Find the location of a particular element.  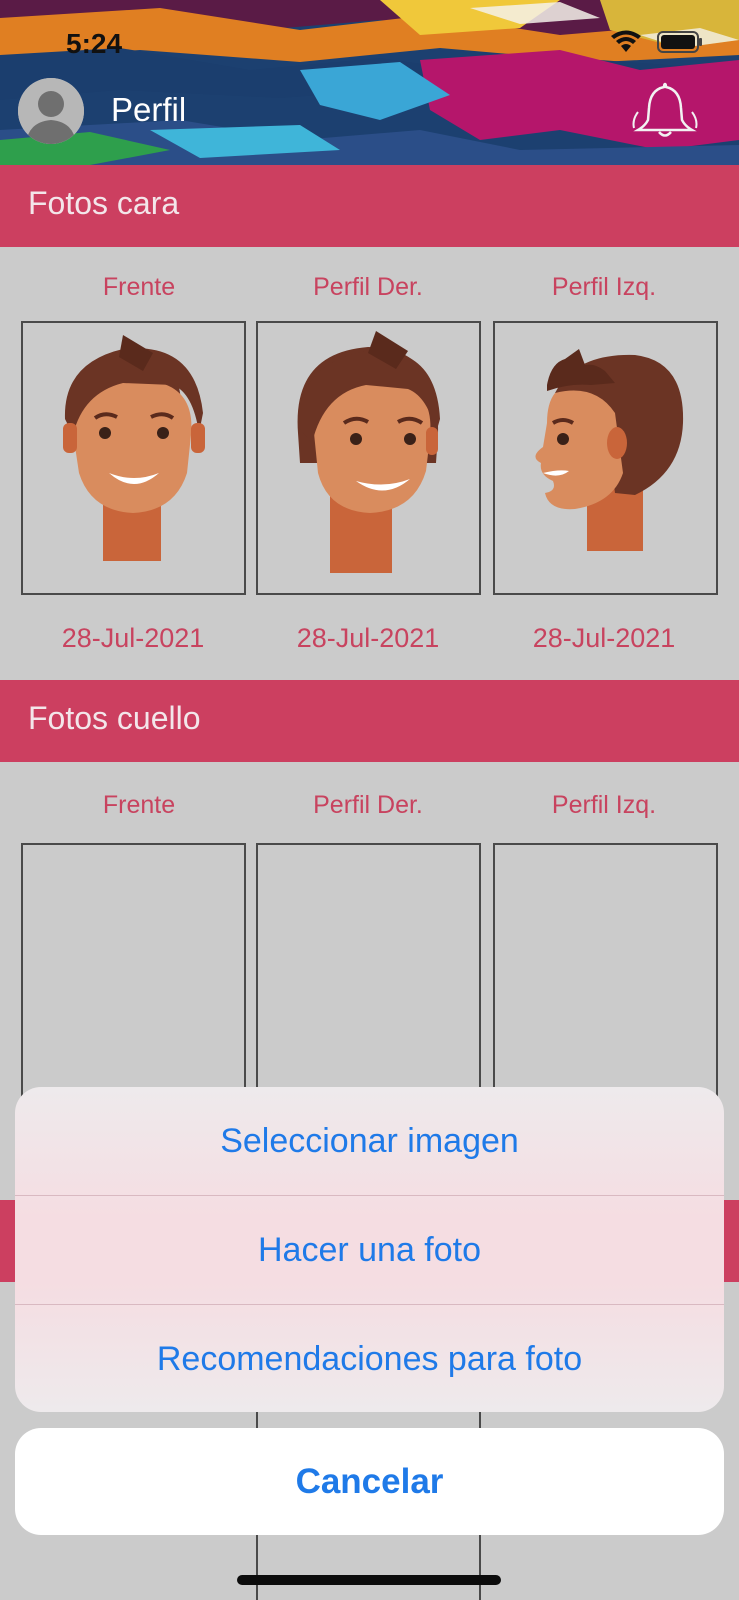

battery-icon is located at coordinates (679, 42).